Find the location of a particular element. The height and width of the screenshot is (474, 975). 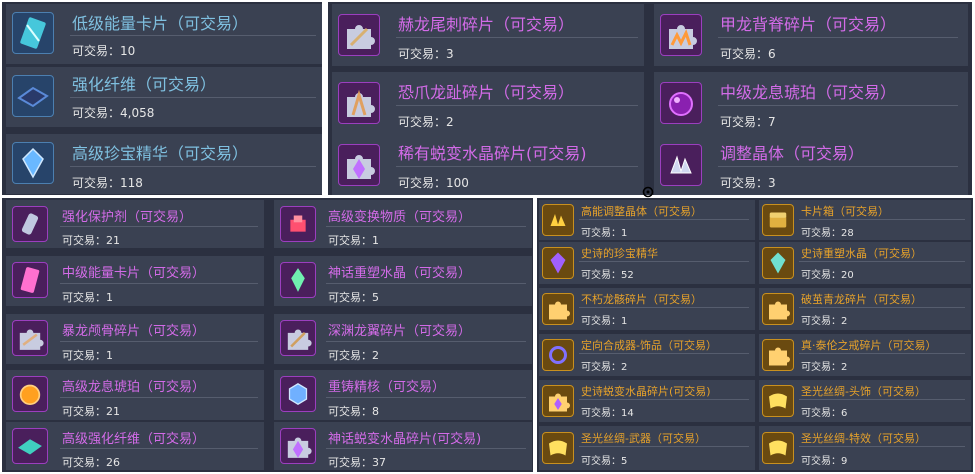

item-quantity: 可交易：6 is located at coordinates (748, 54).